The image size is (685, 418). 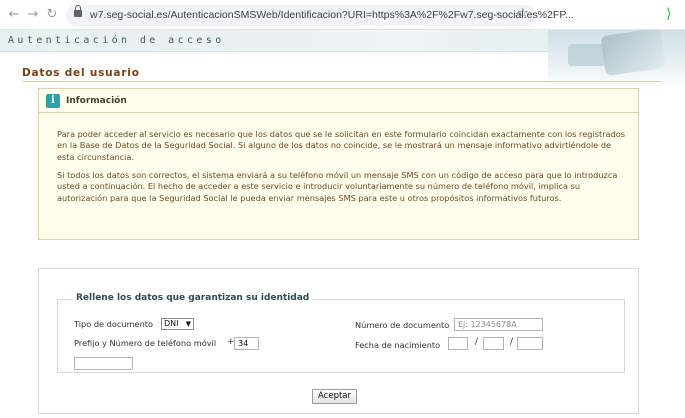 I want to click on phone-number-input, so click(x=103, y=363).